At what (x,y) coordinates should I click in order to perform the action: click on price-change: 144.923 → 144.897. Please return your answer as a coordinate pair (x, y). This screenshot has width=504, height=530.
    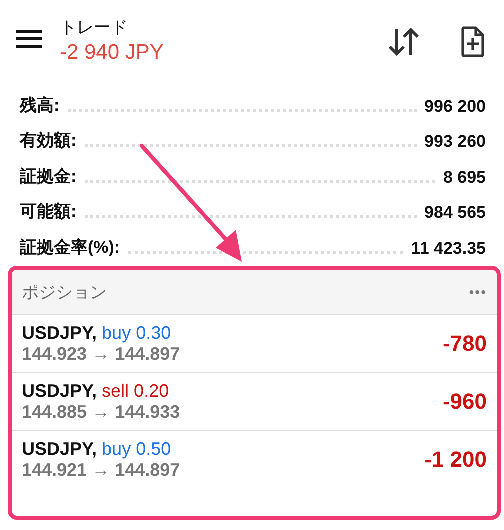
    Looking at the image, I should click on (101, 354).